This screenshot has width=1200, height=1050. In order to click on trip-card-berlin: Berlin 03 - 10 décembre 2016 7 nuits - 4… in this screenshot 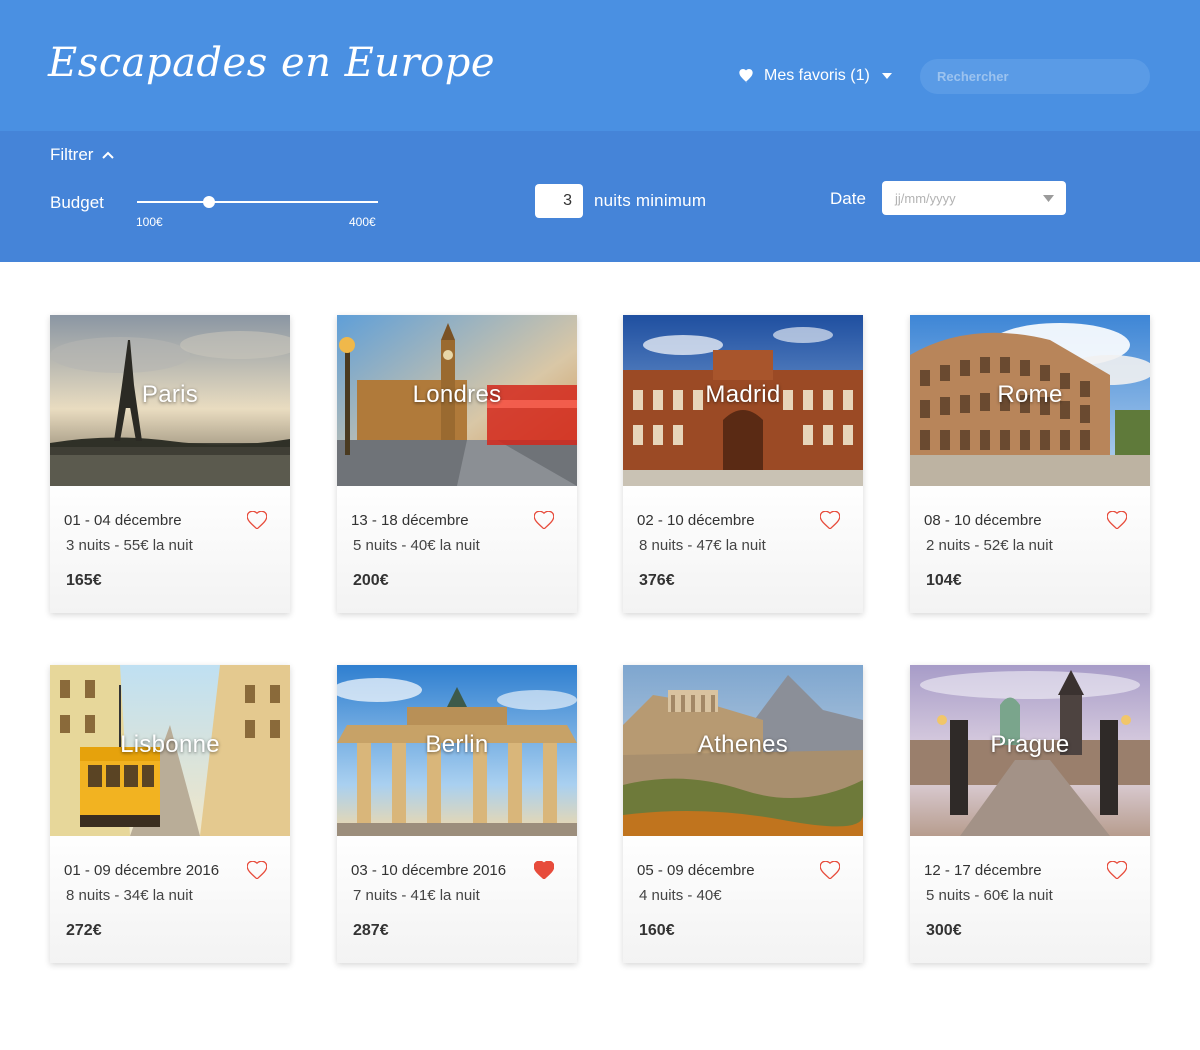, I will do `click(457, 814)`.